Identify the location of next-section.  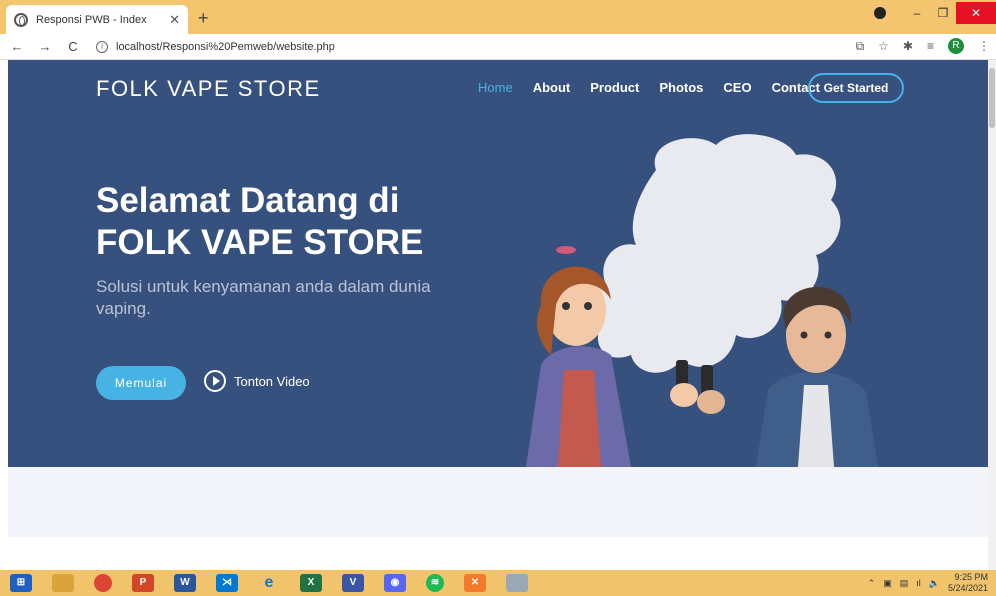
(499, 502).